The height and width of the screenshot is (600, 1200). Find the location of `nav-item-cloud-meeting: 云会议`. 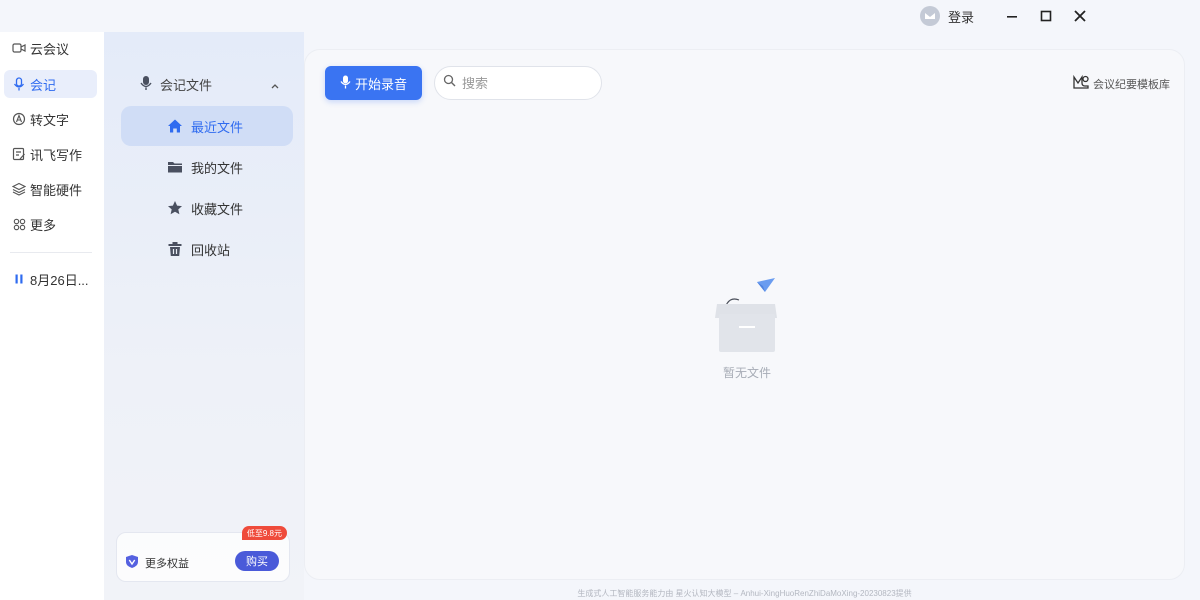

nav-item-cloud-meeting: 云会议 is located at coordinates (50, 48).